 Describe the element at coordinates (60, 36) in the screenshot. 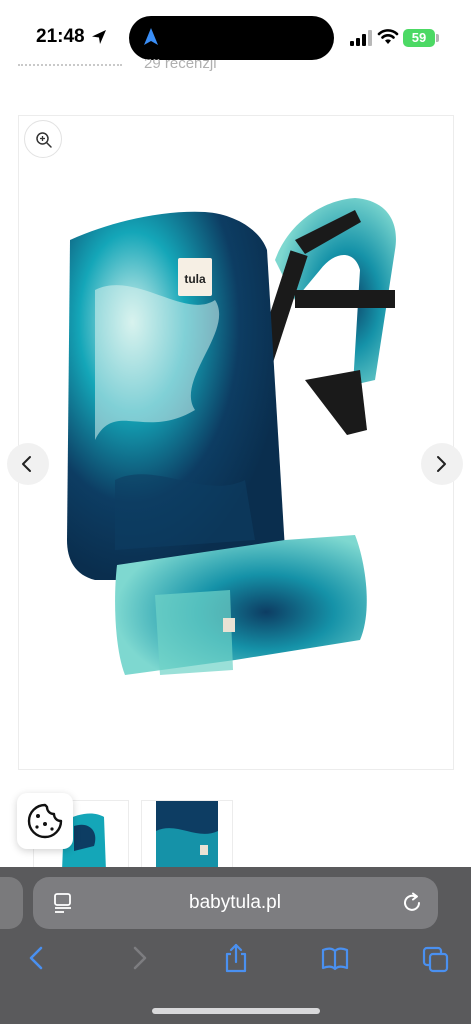

I see `status-time: 21:48` at that location.